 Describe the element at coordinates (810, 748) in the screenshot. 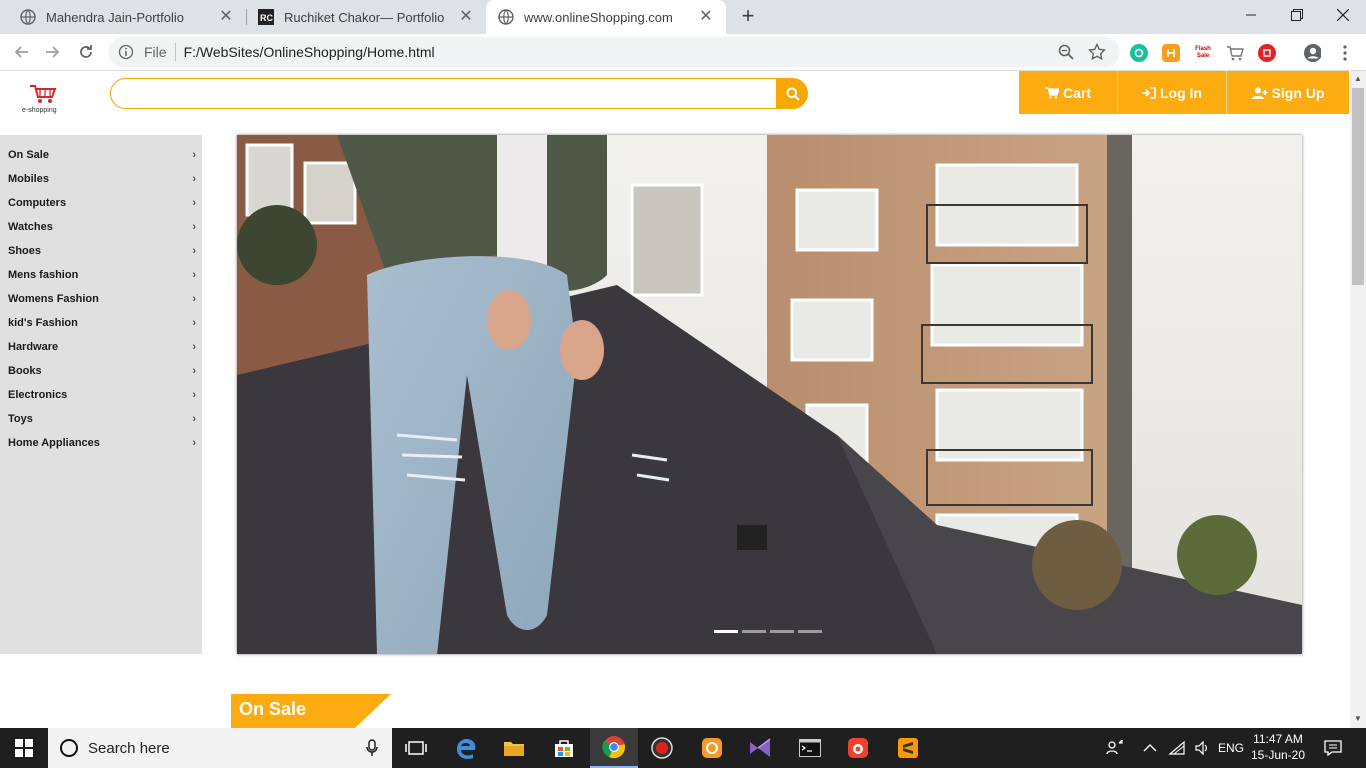

I see `command-prompt-icon` at that location.